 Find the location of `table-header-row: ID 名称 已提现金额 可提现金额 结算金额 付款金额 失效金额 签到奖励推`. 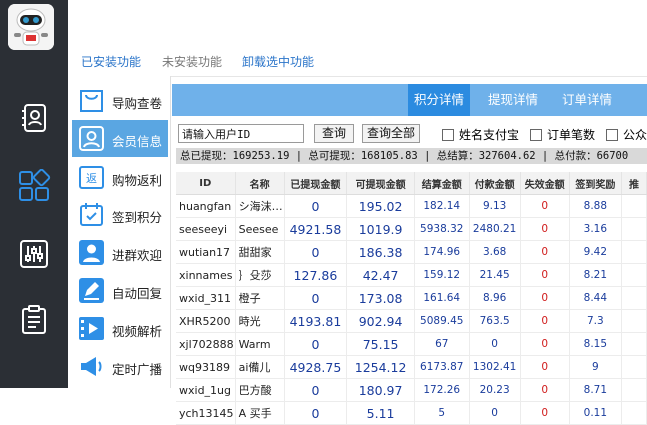

table-header-row: ID 名称 已提现金额 可提现金额 结算金额 付款金额 失效金额 签到奖励推 is located at coordinates (411, 183).